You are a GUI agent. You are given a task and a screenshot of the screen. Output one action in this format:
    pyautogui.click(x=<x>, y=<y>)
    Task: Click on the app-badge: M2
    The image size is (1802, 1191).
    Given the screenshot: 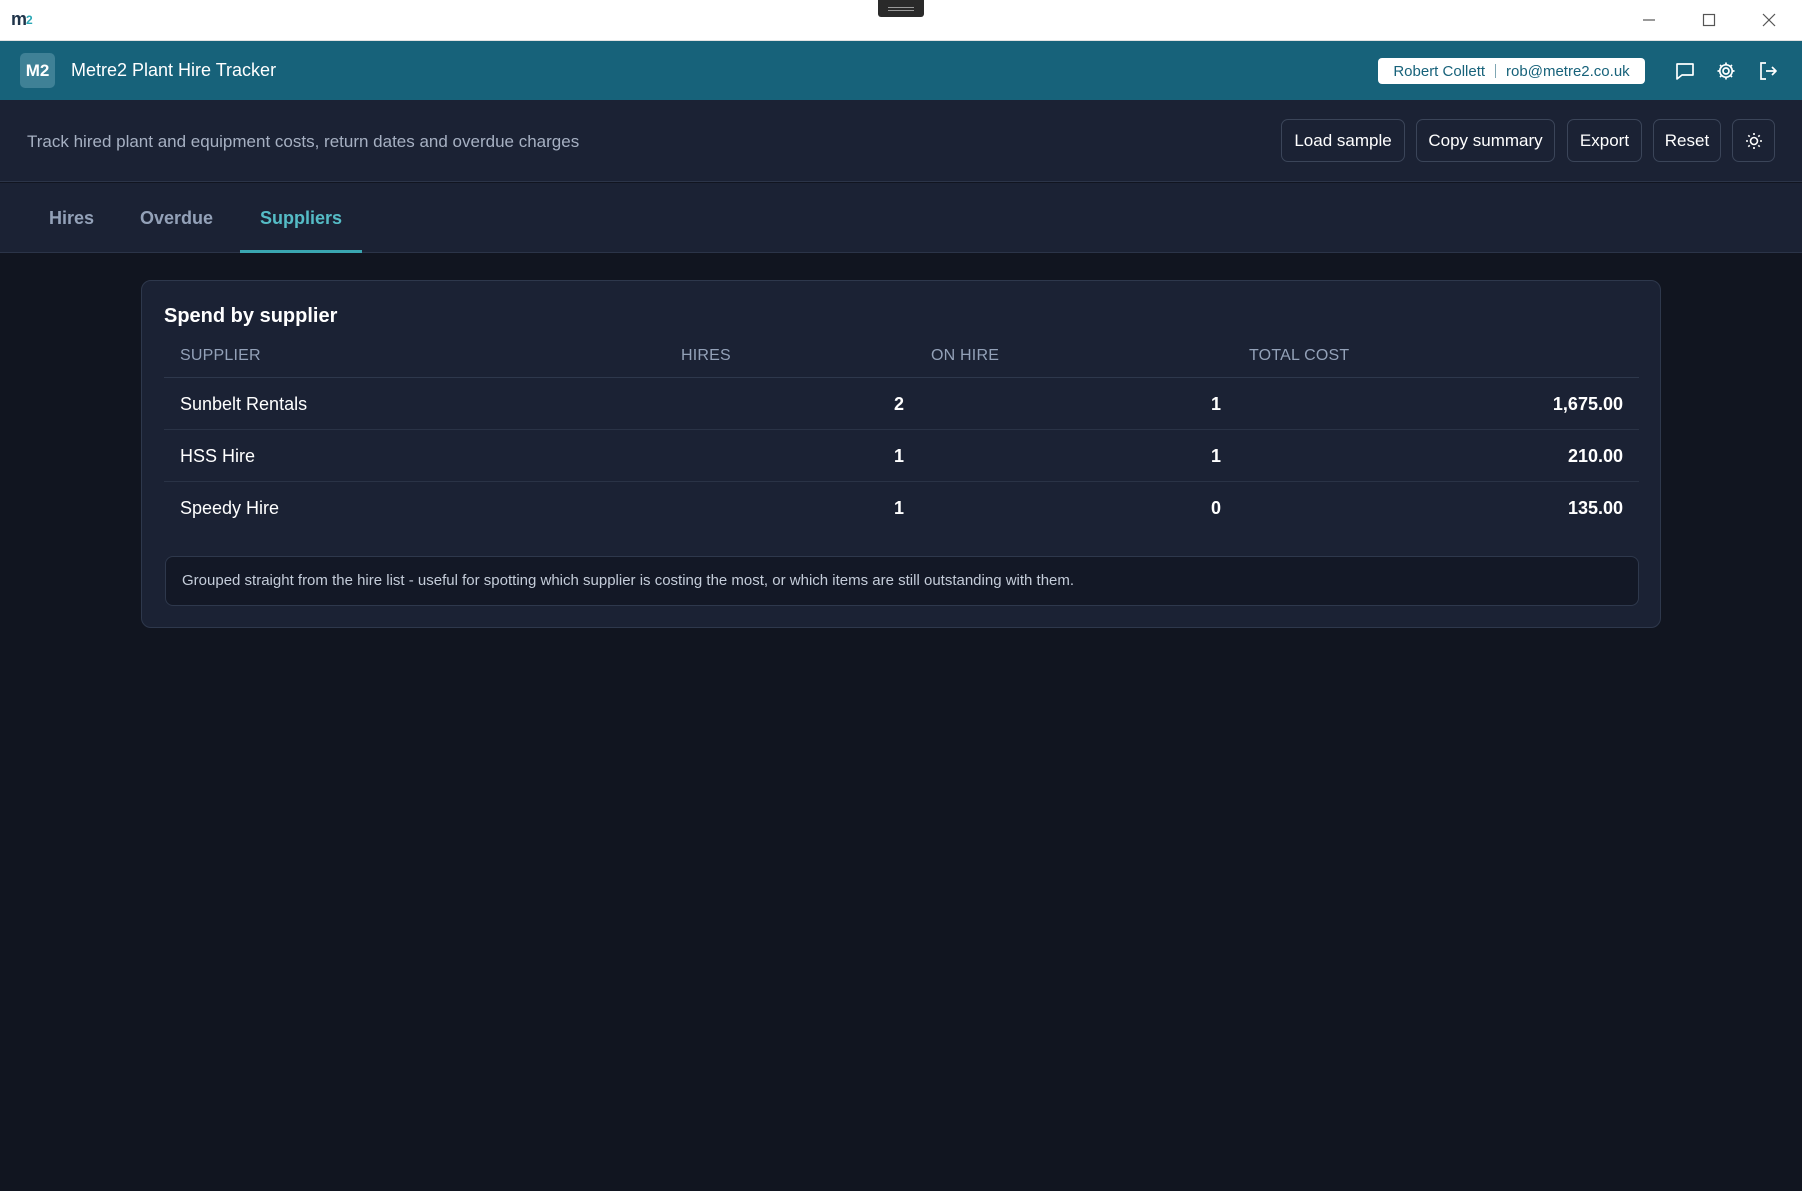 What is the action you would take?
    pyautogui.click(x=37, y=70)
    